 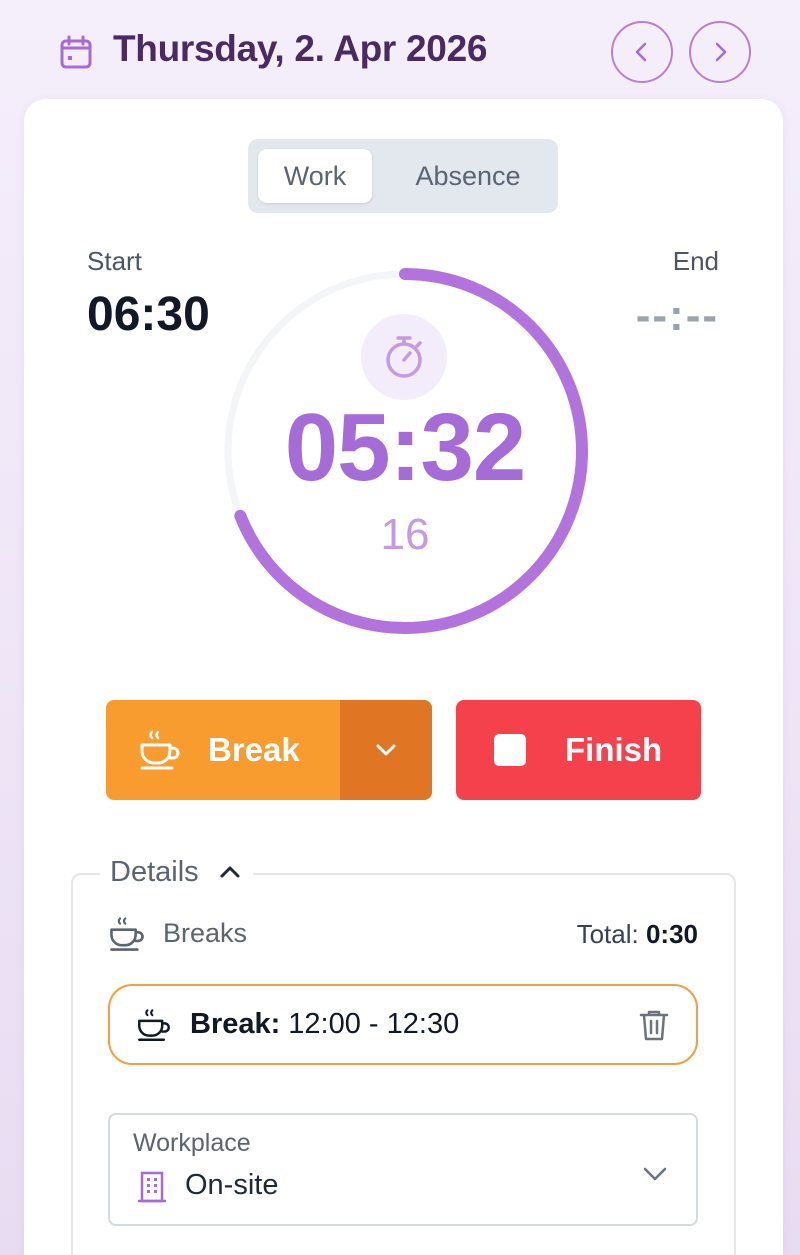 What do you see at coordinates (315, 176) in the screenshot?
I see `tab-work: Work` at bounding box center [315, 176].